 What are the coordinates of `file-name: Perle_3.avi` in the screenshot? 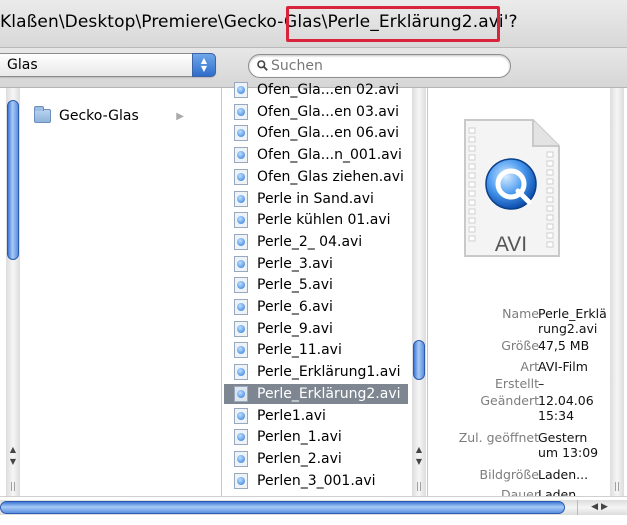 It's located at (295, 263).